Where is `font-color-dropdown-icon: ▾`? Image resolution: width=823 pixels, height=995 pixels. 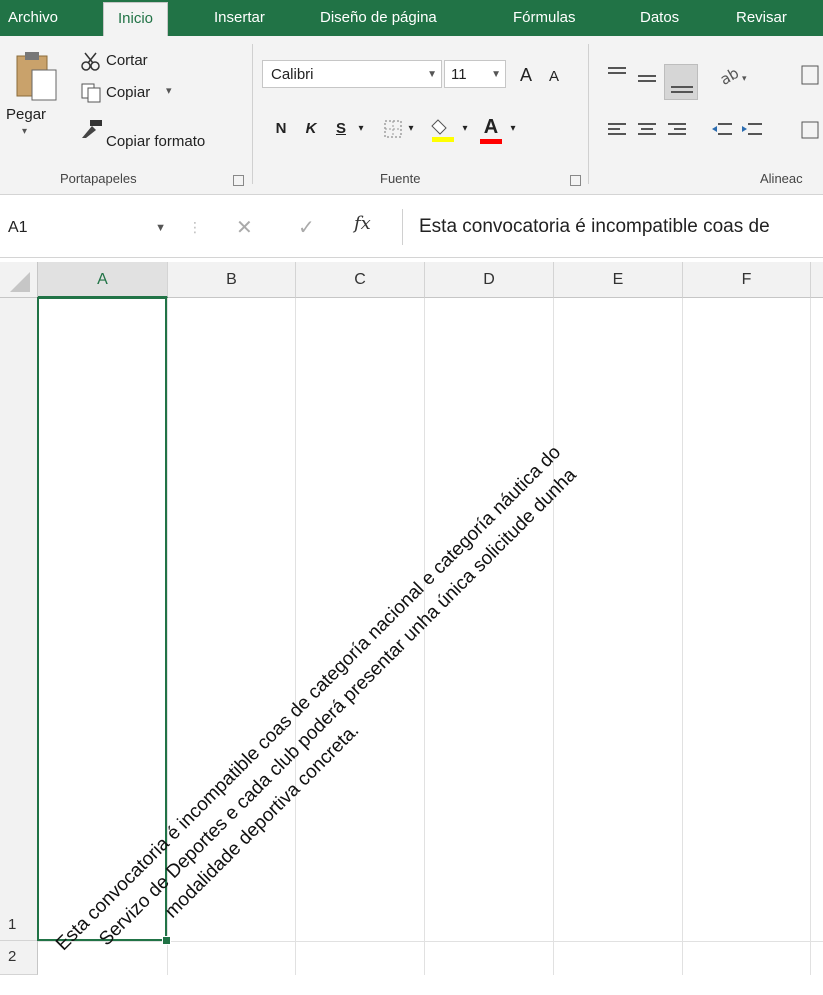 font-color-dropdown-icon: ▾ is located at coordinates (513, 129).